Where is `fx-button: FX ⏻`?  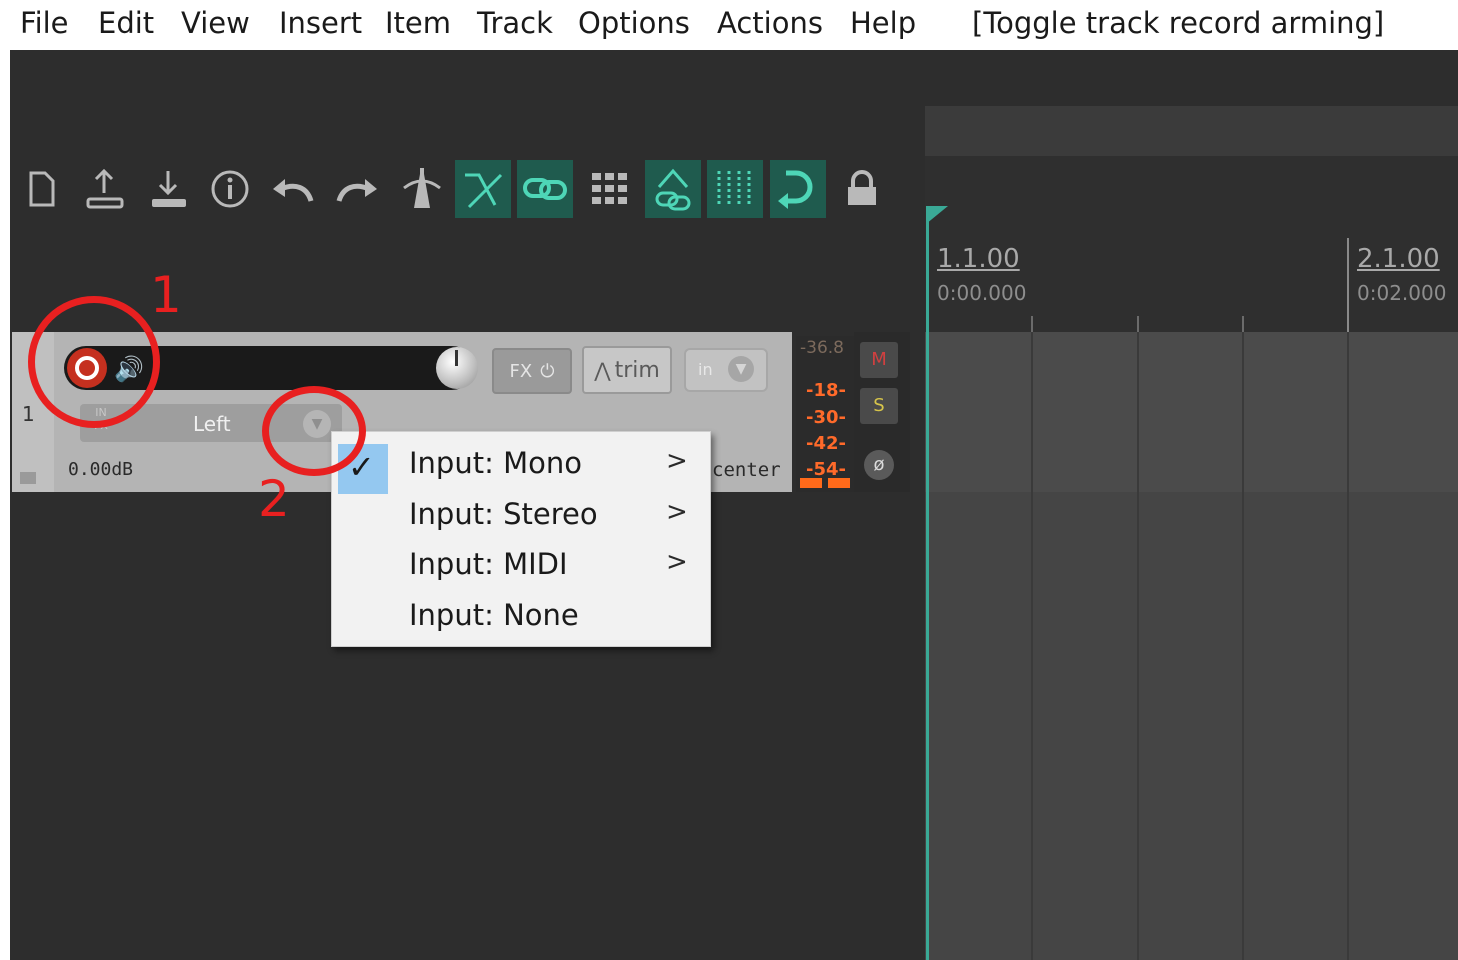
fx-button: FX ⏻ is located at coordinates (532, 371).